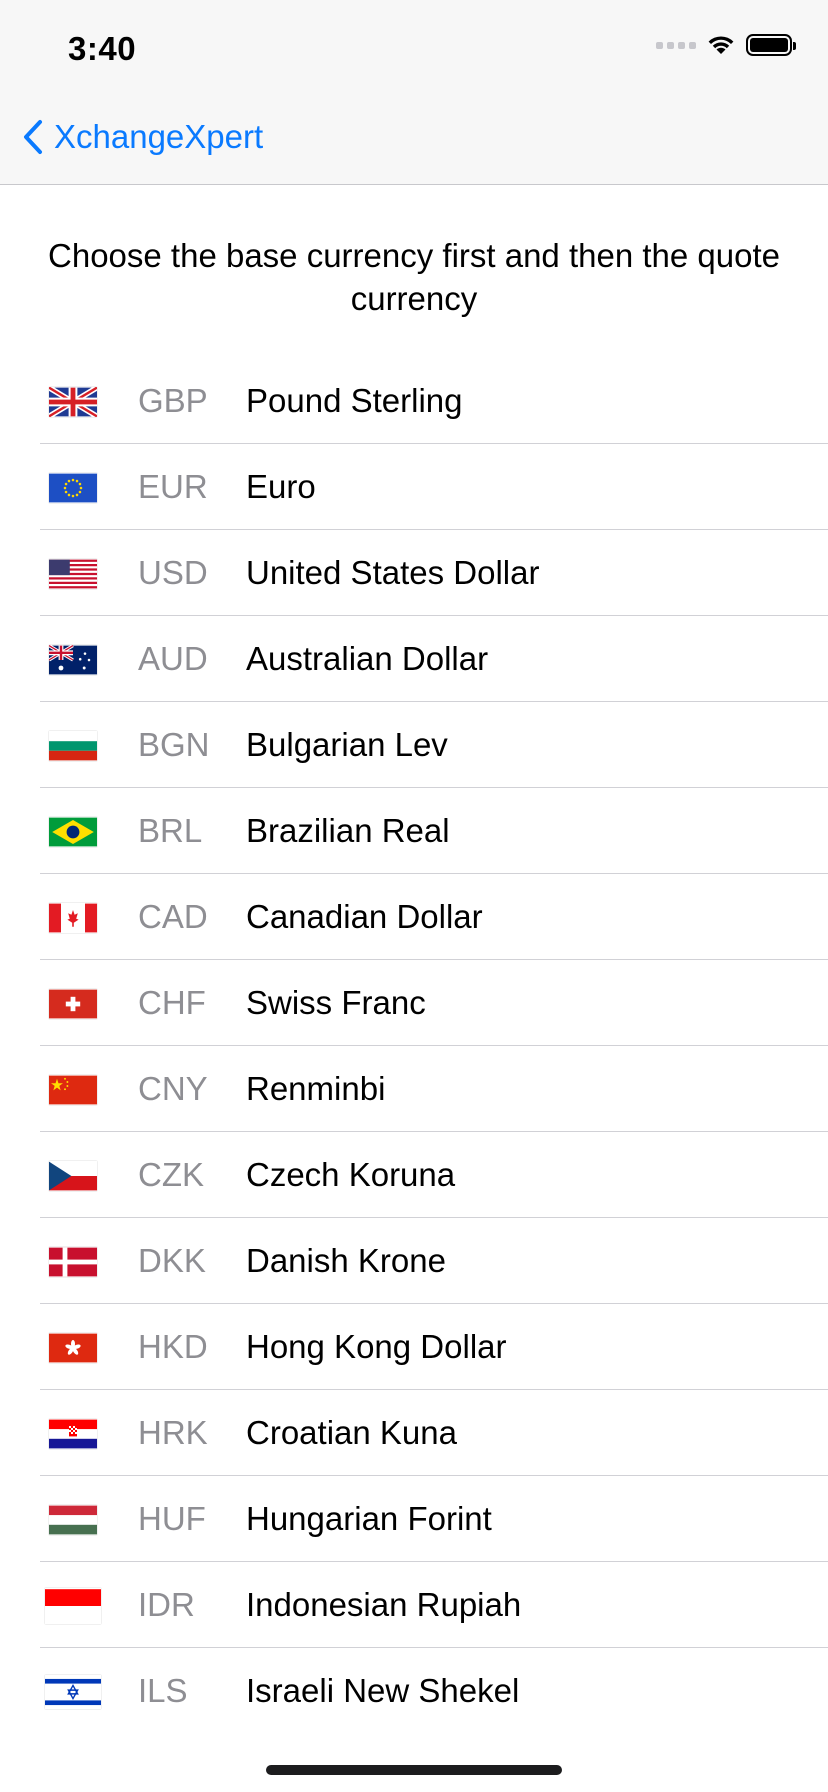  I want to click on currency-row-czk: CZK Czech Koruna, so click(414, 1175).